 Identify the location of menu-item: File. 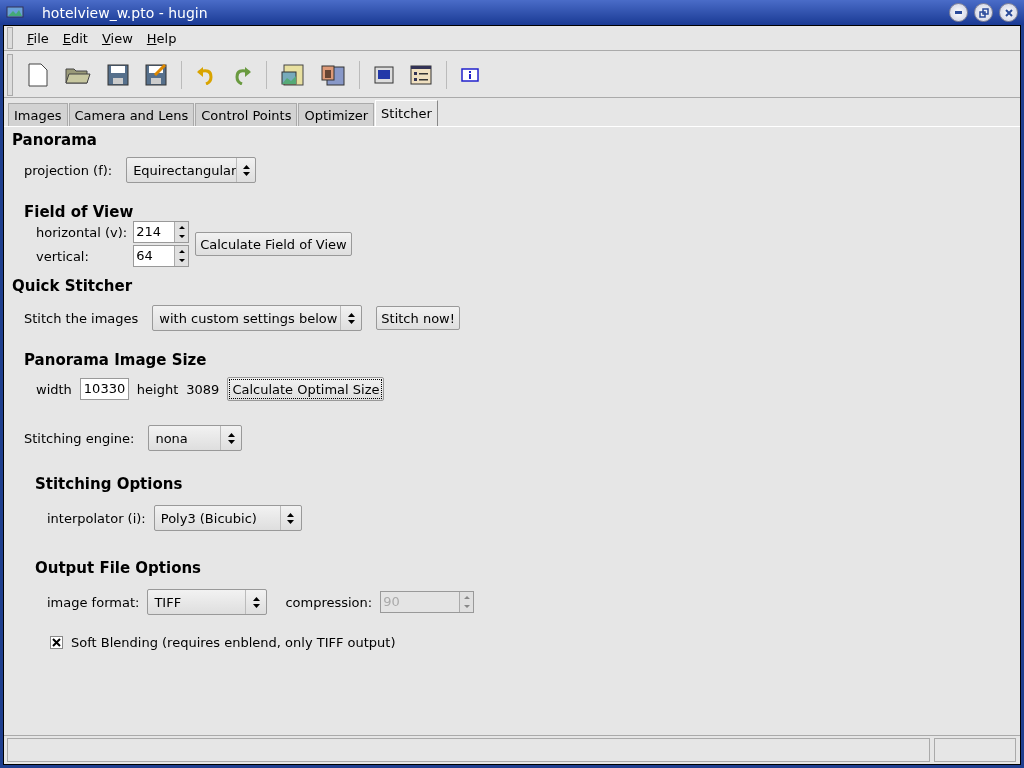
(38, 38).